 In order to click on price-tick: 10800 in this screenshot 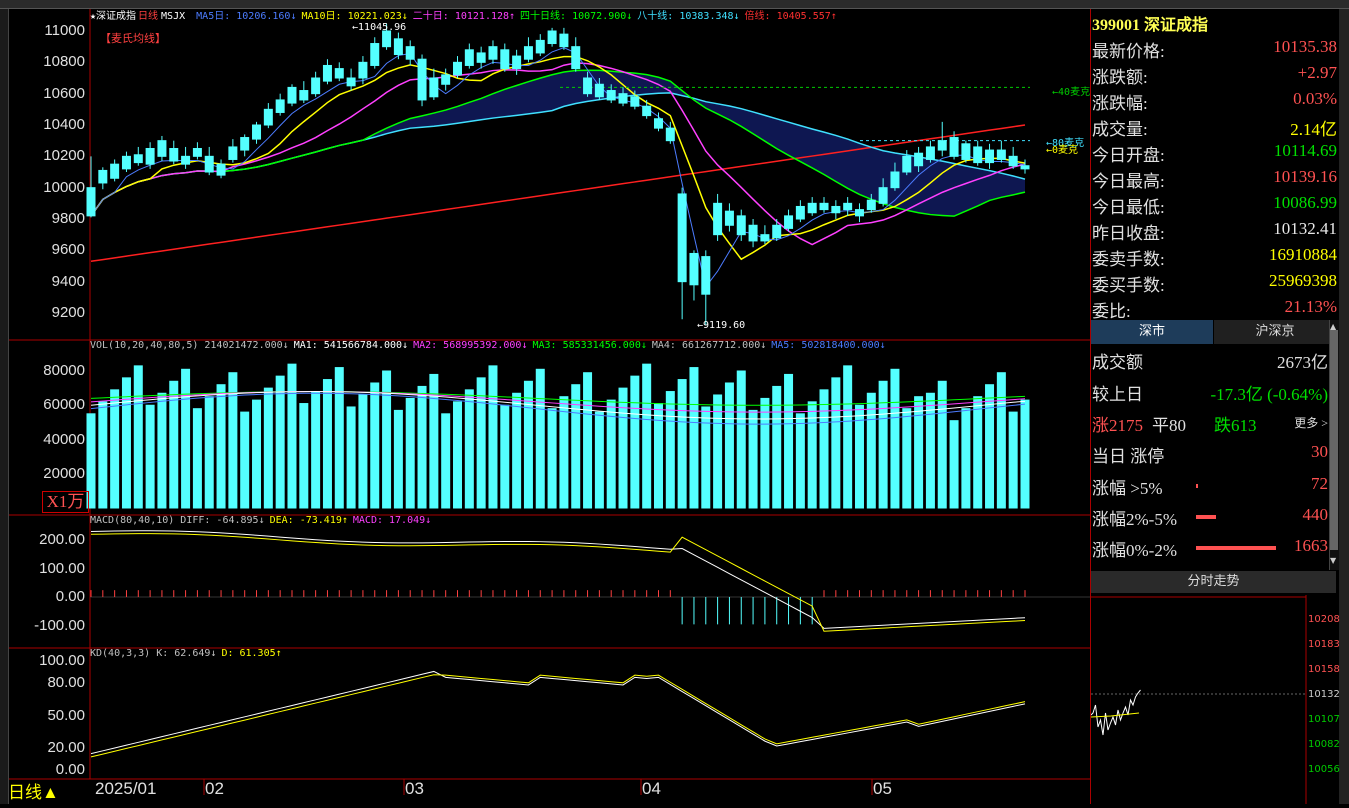, I will do `click(64, 62)`.